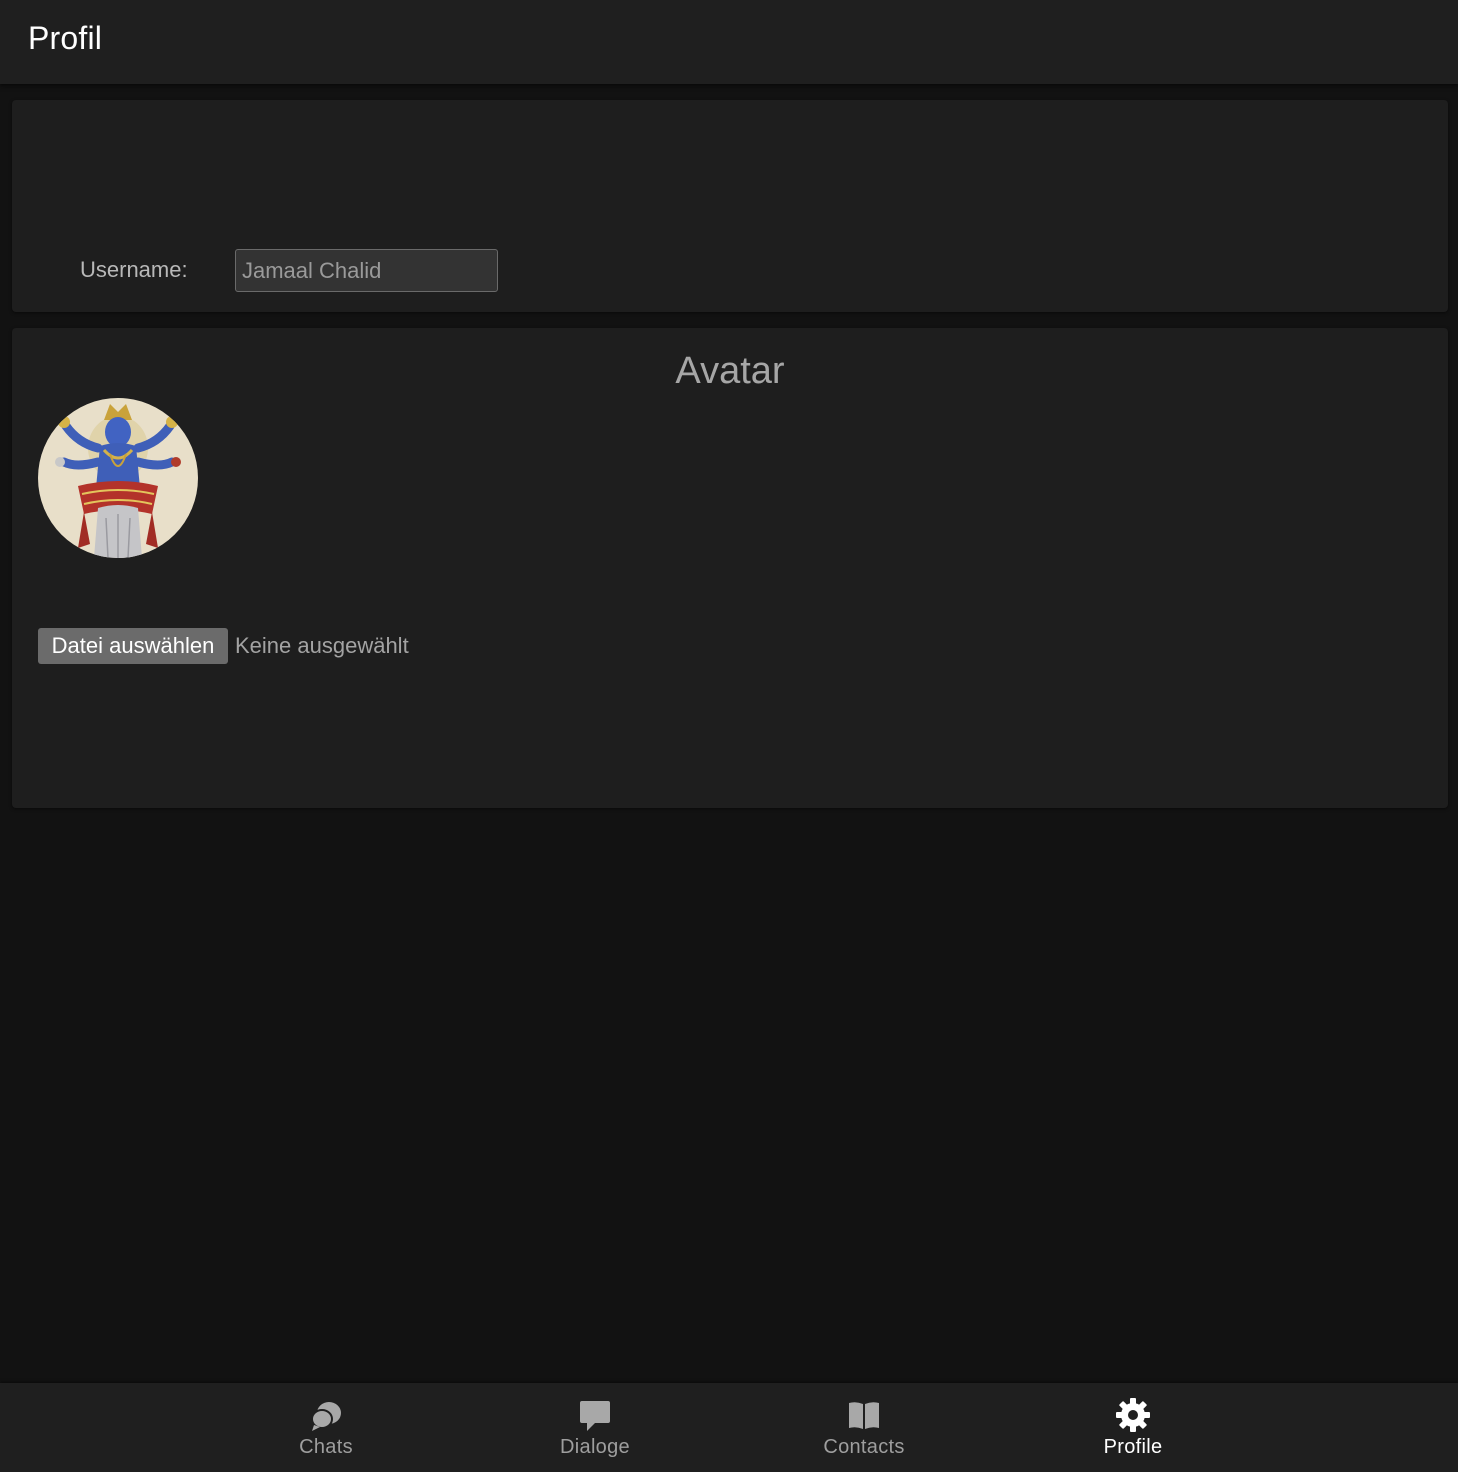 This screenshot has width=1458, height=1472. I want to click on tab-profile: Profile, so click(1133, 1427).